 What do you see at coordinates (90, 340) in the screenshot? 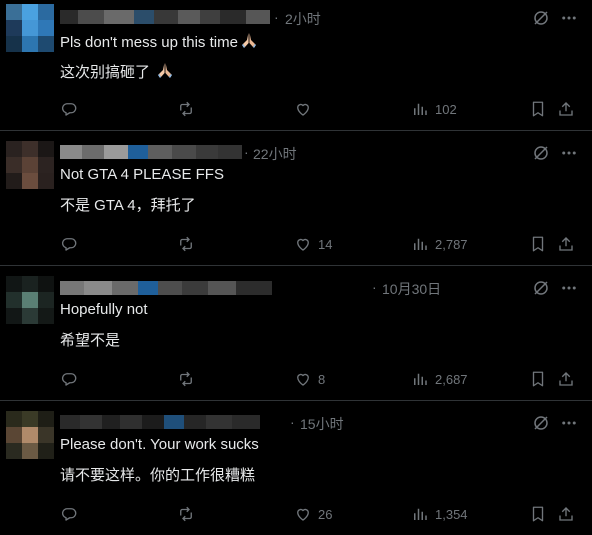
I see `post-text-zh: 希望不是` at bounding box center [90, 340].